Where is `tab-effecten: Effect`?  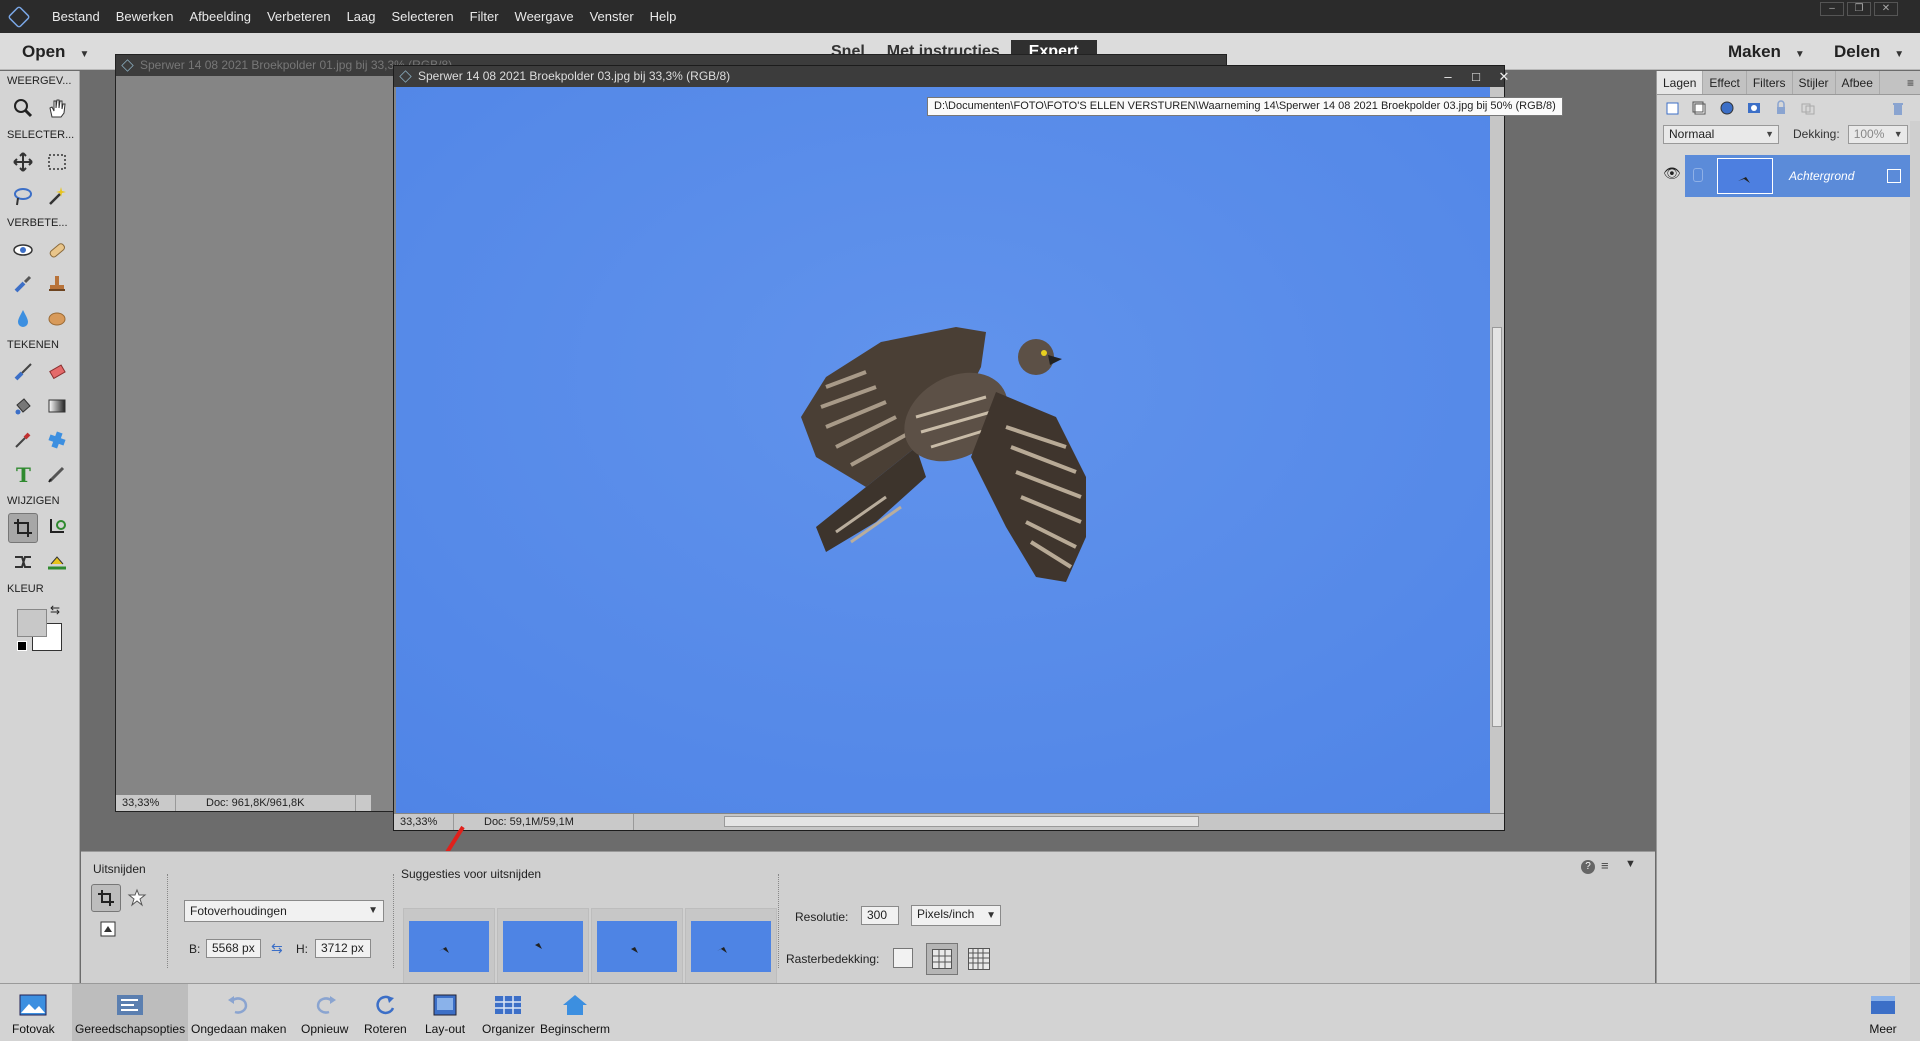
tab-effecten: Effect is located at coordinates (1725, 82).